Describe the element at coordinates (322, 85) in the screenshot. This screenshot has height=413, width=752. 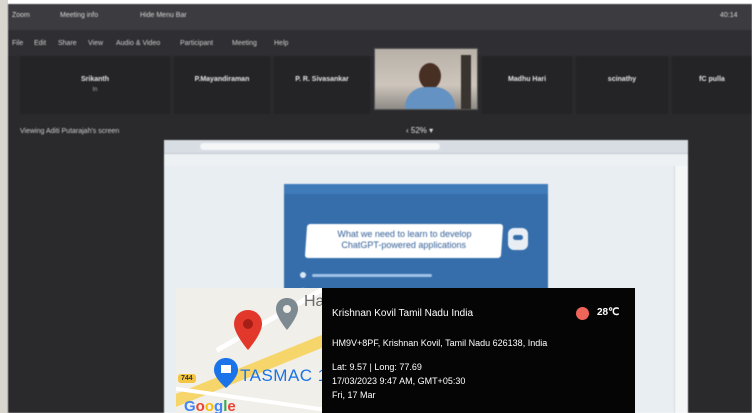
I see `participant-tile: P. R. Sivasankar` at that location.